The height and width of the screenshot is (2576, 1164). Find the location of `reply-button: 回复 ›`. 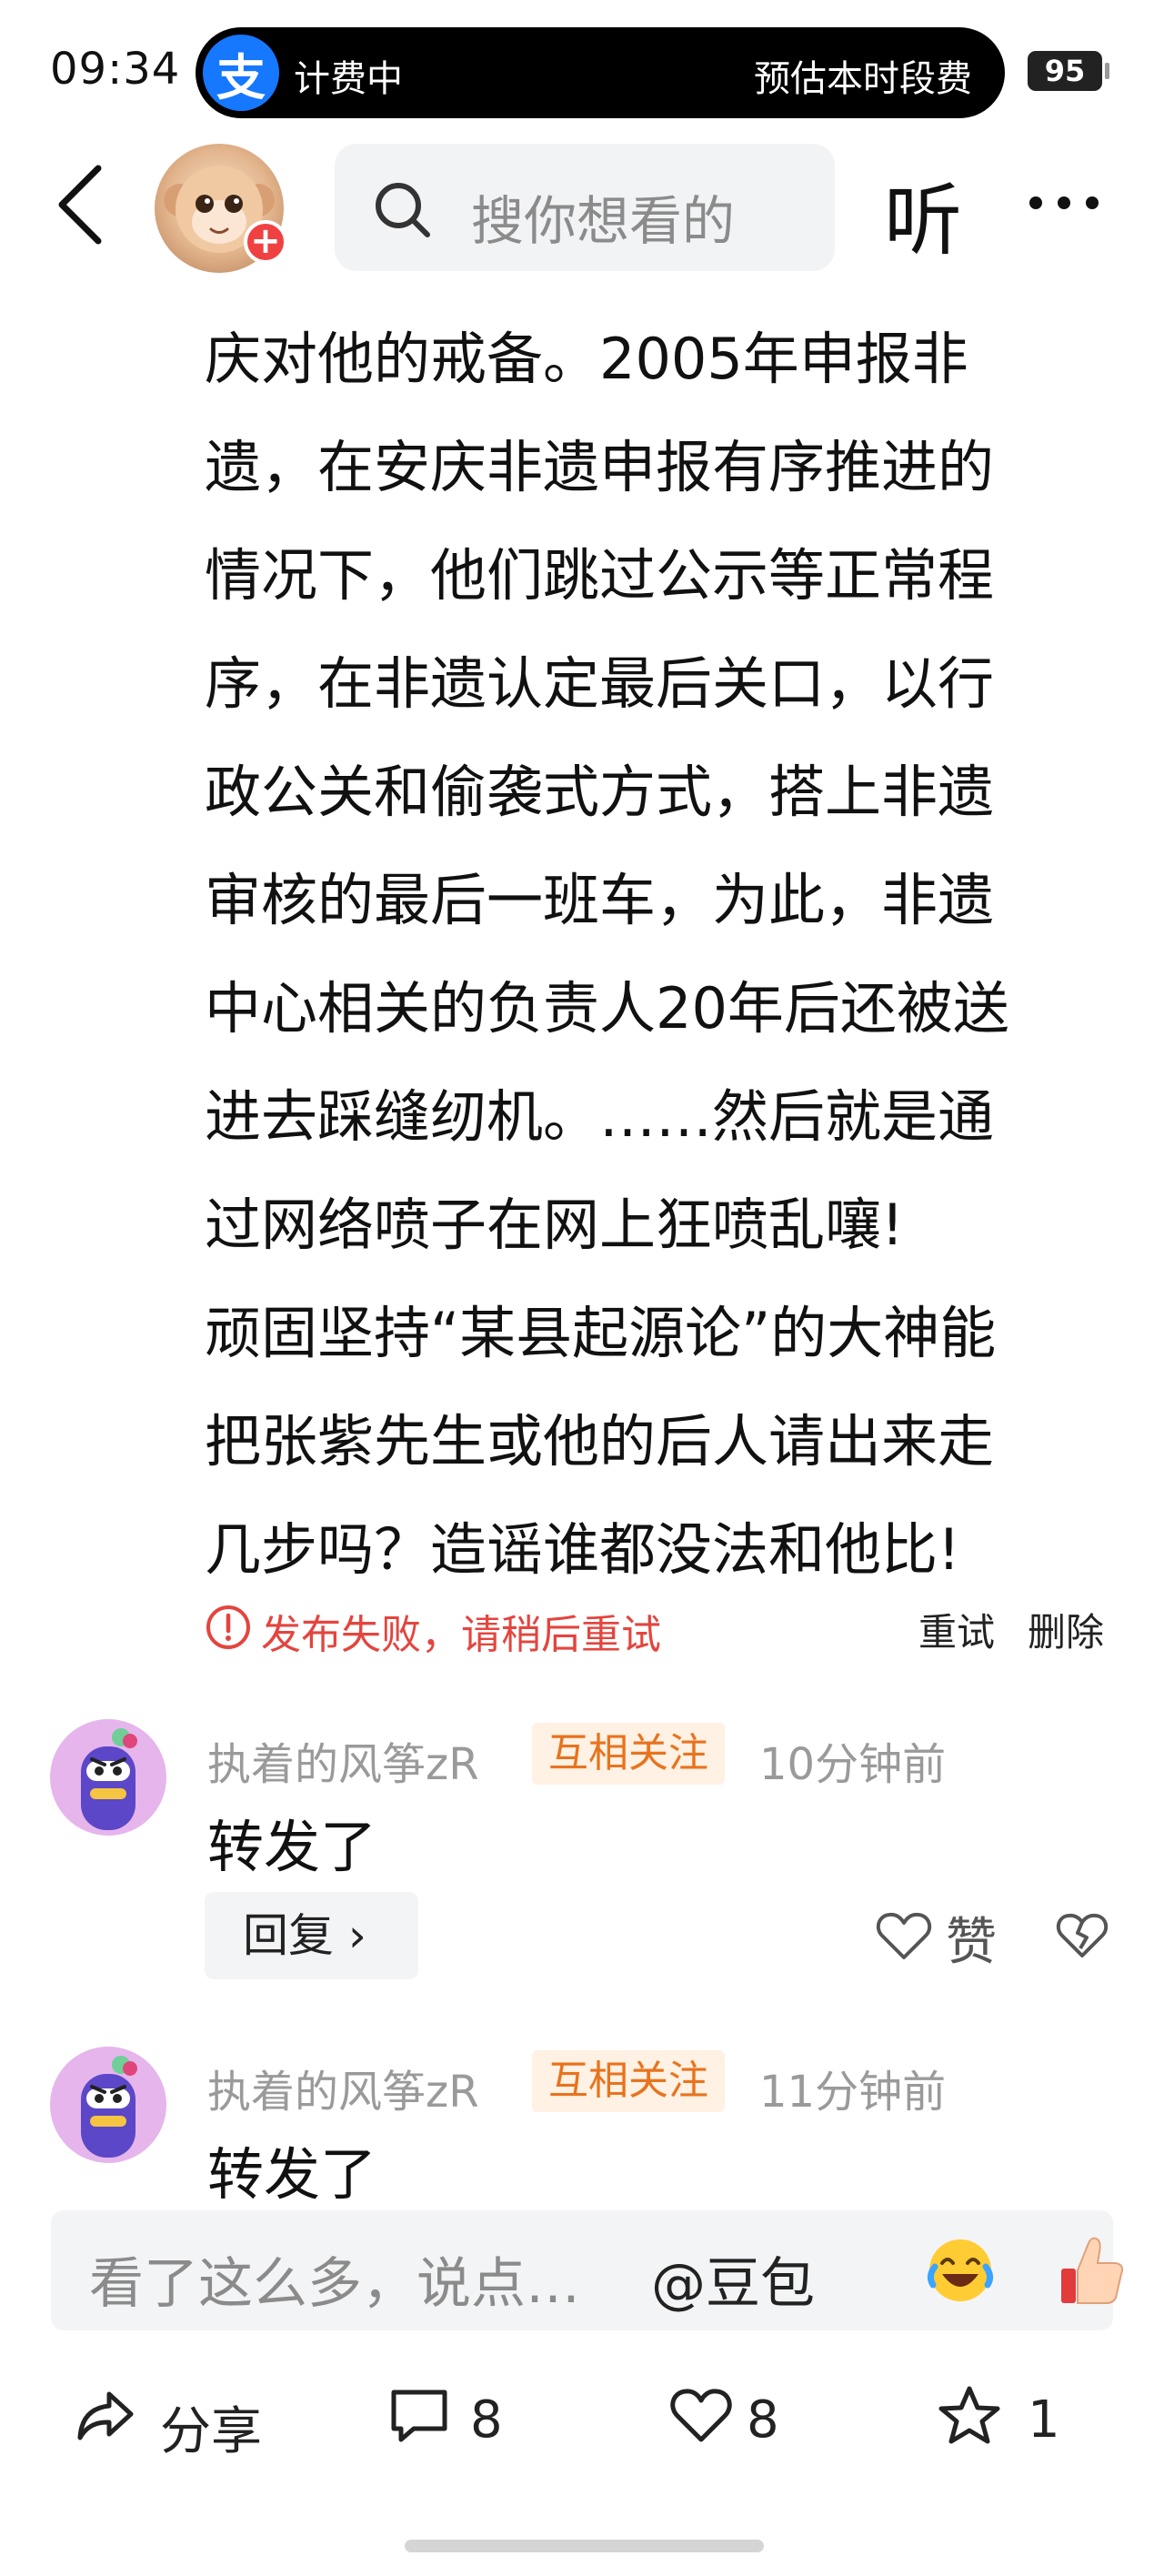

reply-button: 回复 › is located at coordinates (312, 1935).